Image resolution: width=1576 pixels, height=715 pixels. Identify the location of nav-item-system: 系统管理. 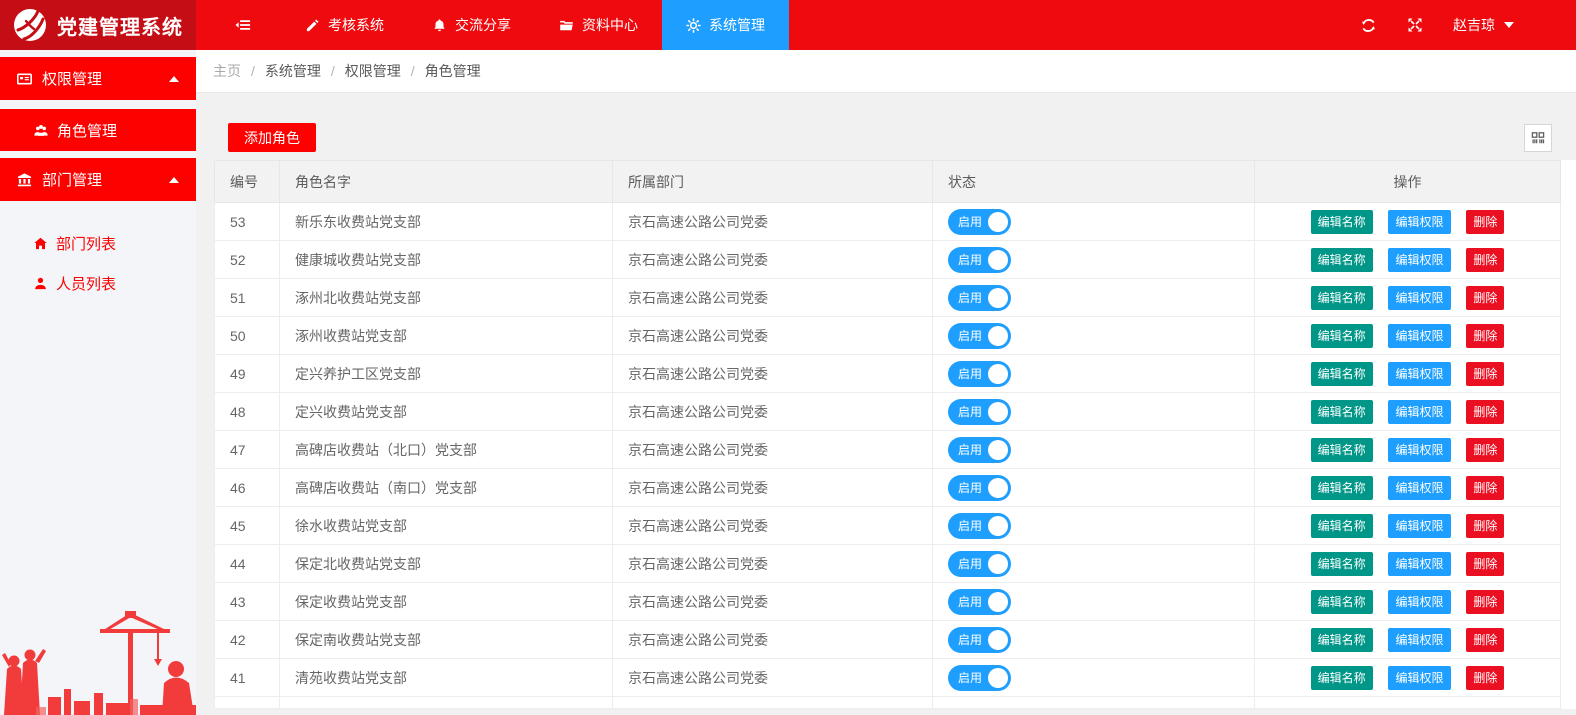
(725, 25).